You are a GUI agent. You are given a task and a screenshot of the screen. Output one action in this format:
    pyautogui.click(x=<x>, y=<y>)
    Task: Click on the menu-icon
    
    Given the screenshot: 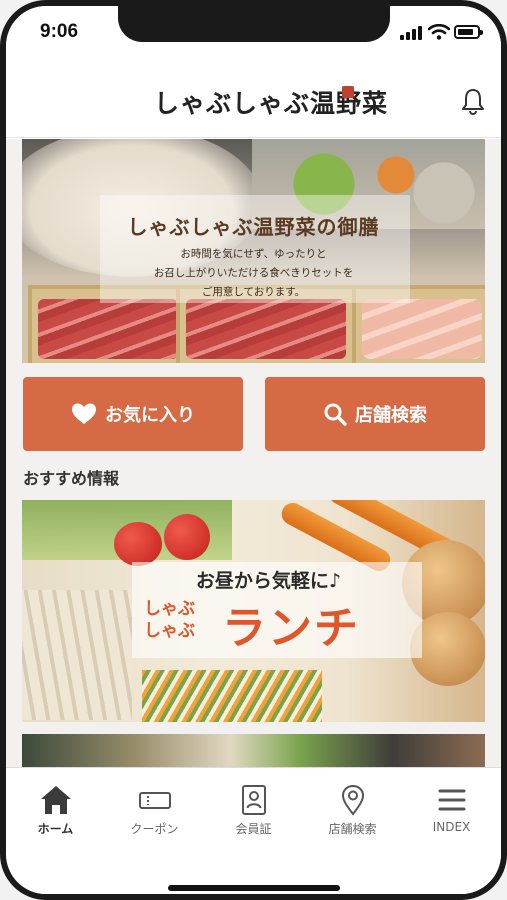 What is the action you would take?
    pyautogui.click(x=451, y=800)
    